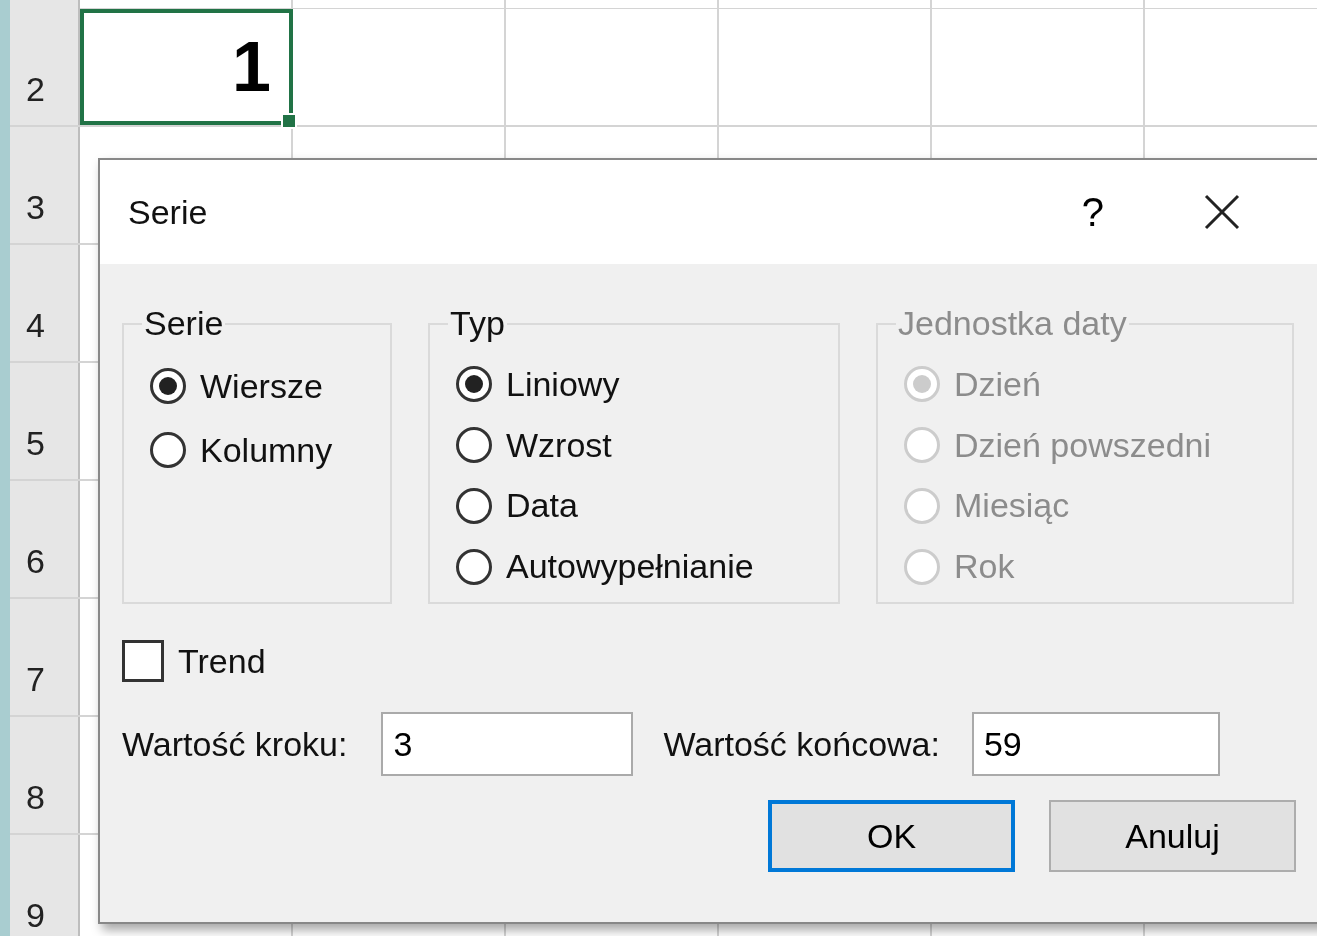 This screenshot has height=936, width=1317. What do you see at coordinates (1012, 323) in the screenshot?
I see `group-title: Jednostka daty` at bounding box center [1012, 323].